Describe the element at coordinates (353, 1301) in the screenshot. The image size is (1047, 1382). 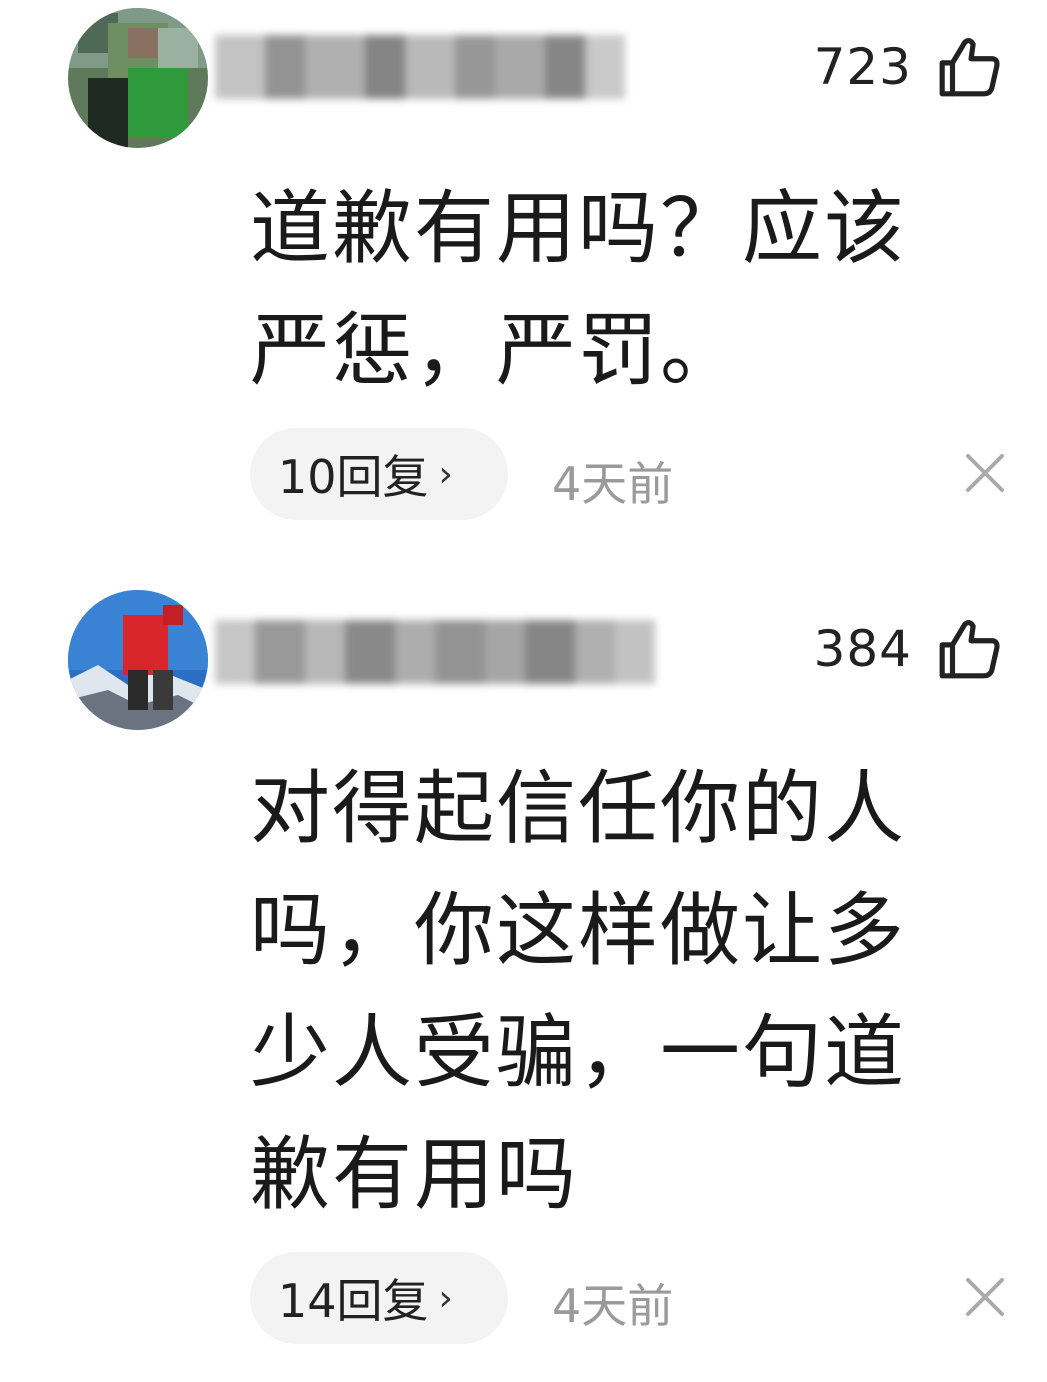
I see `replies-label: 14回复` at that location.